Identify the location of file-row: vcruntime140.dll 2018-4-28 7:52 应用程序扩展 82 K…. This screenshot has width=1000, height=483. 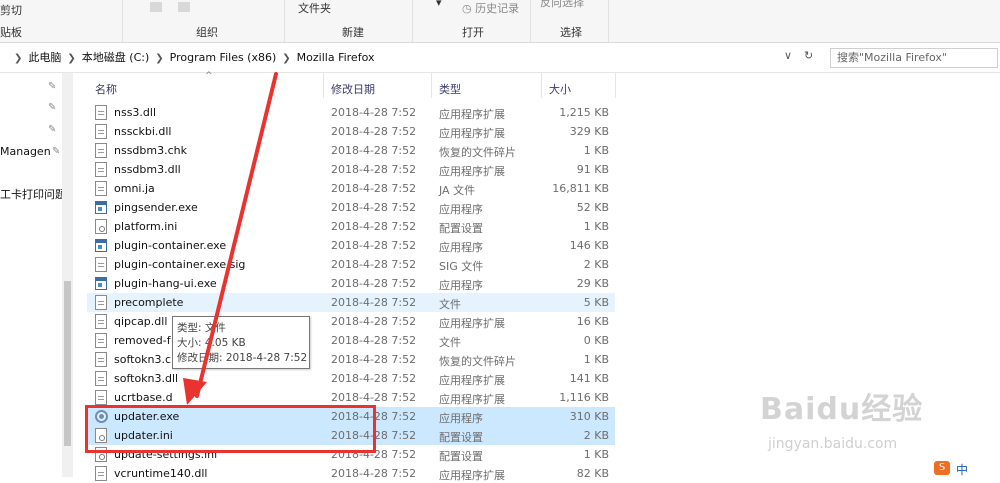
(351, 473).